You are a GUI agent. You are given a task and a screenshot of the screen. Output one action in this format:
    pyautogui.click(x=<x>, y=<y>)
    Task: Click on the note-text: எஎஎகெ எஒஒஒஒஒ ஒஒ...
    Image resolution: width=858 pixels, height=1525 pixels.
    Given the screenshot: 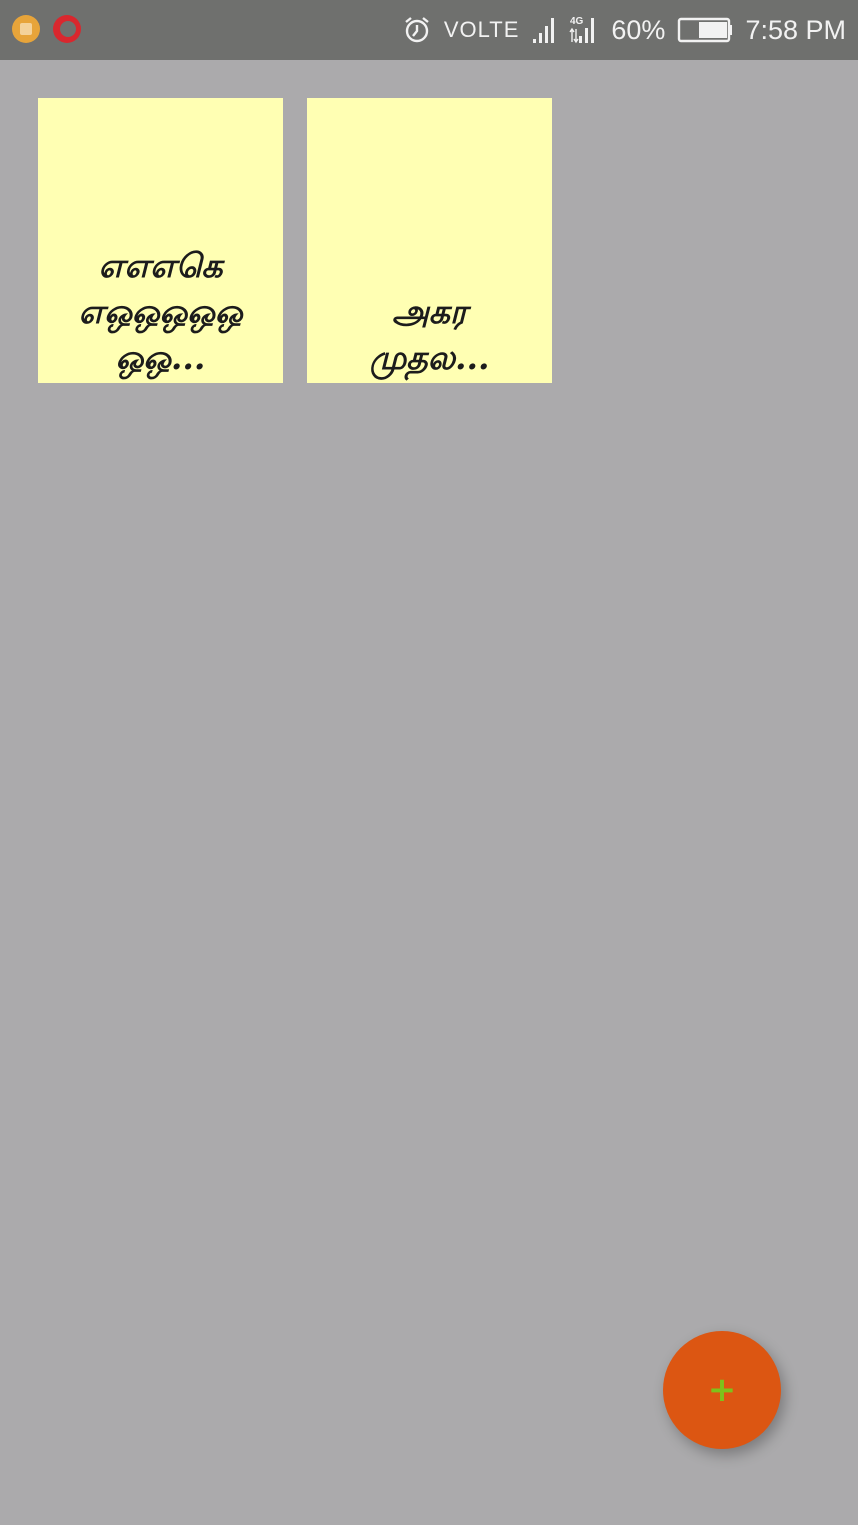 What is the action you would take?
    pyautogui.click(x=160, y=311)
    